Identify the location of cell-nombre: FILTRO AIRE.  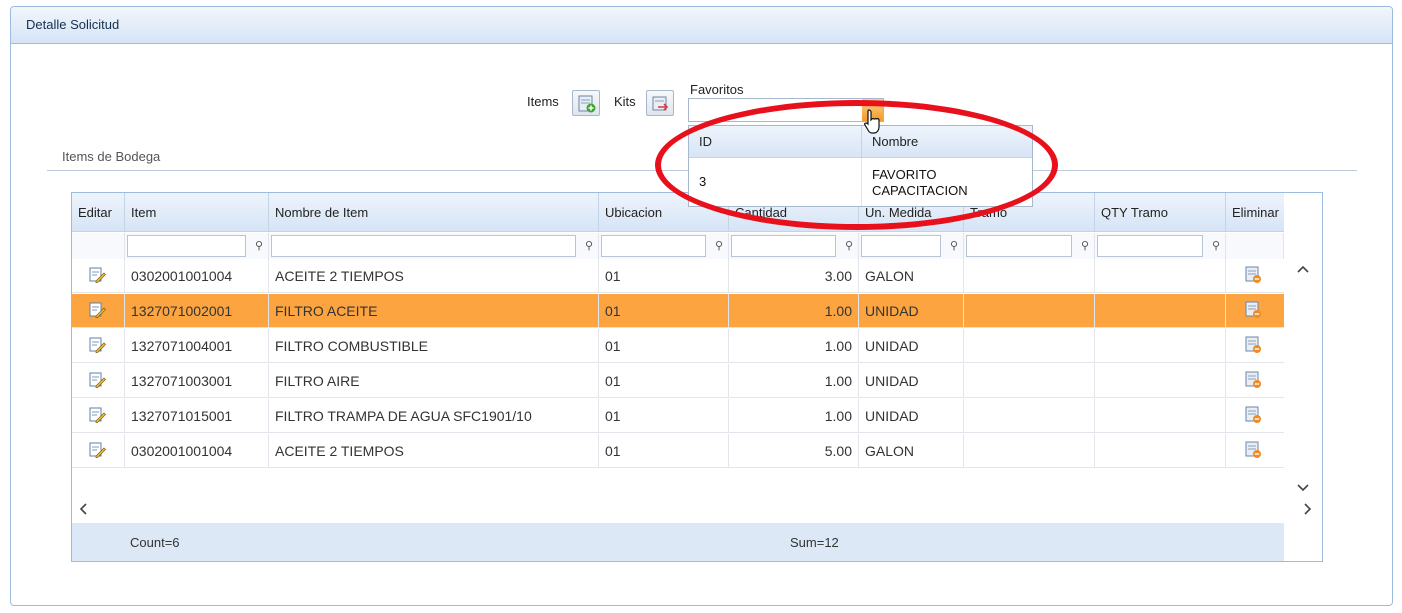
(434, 380).